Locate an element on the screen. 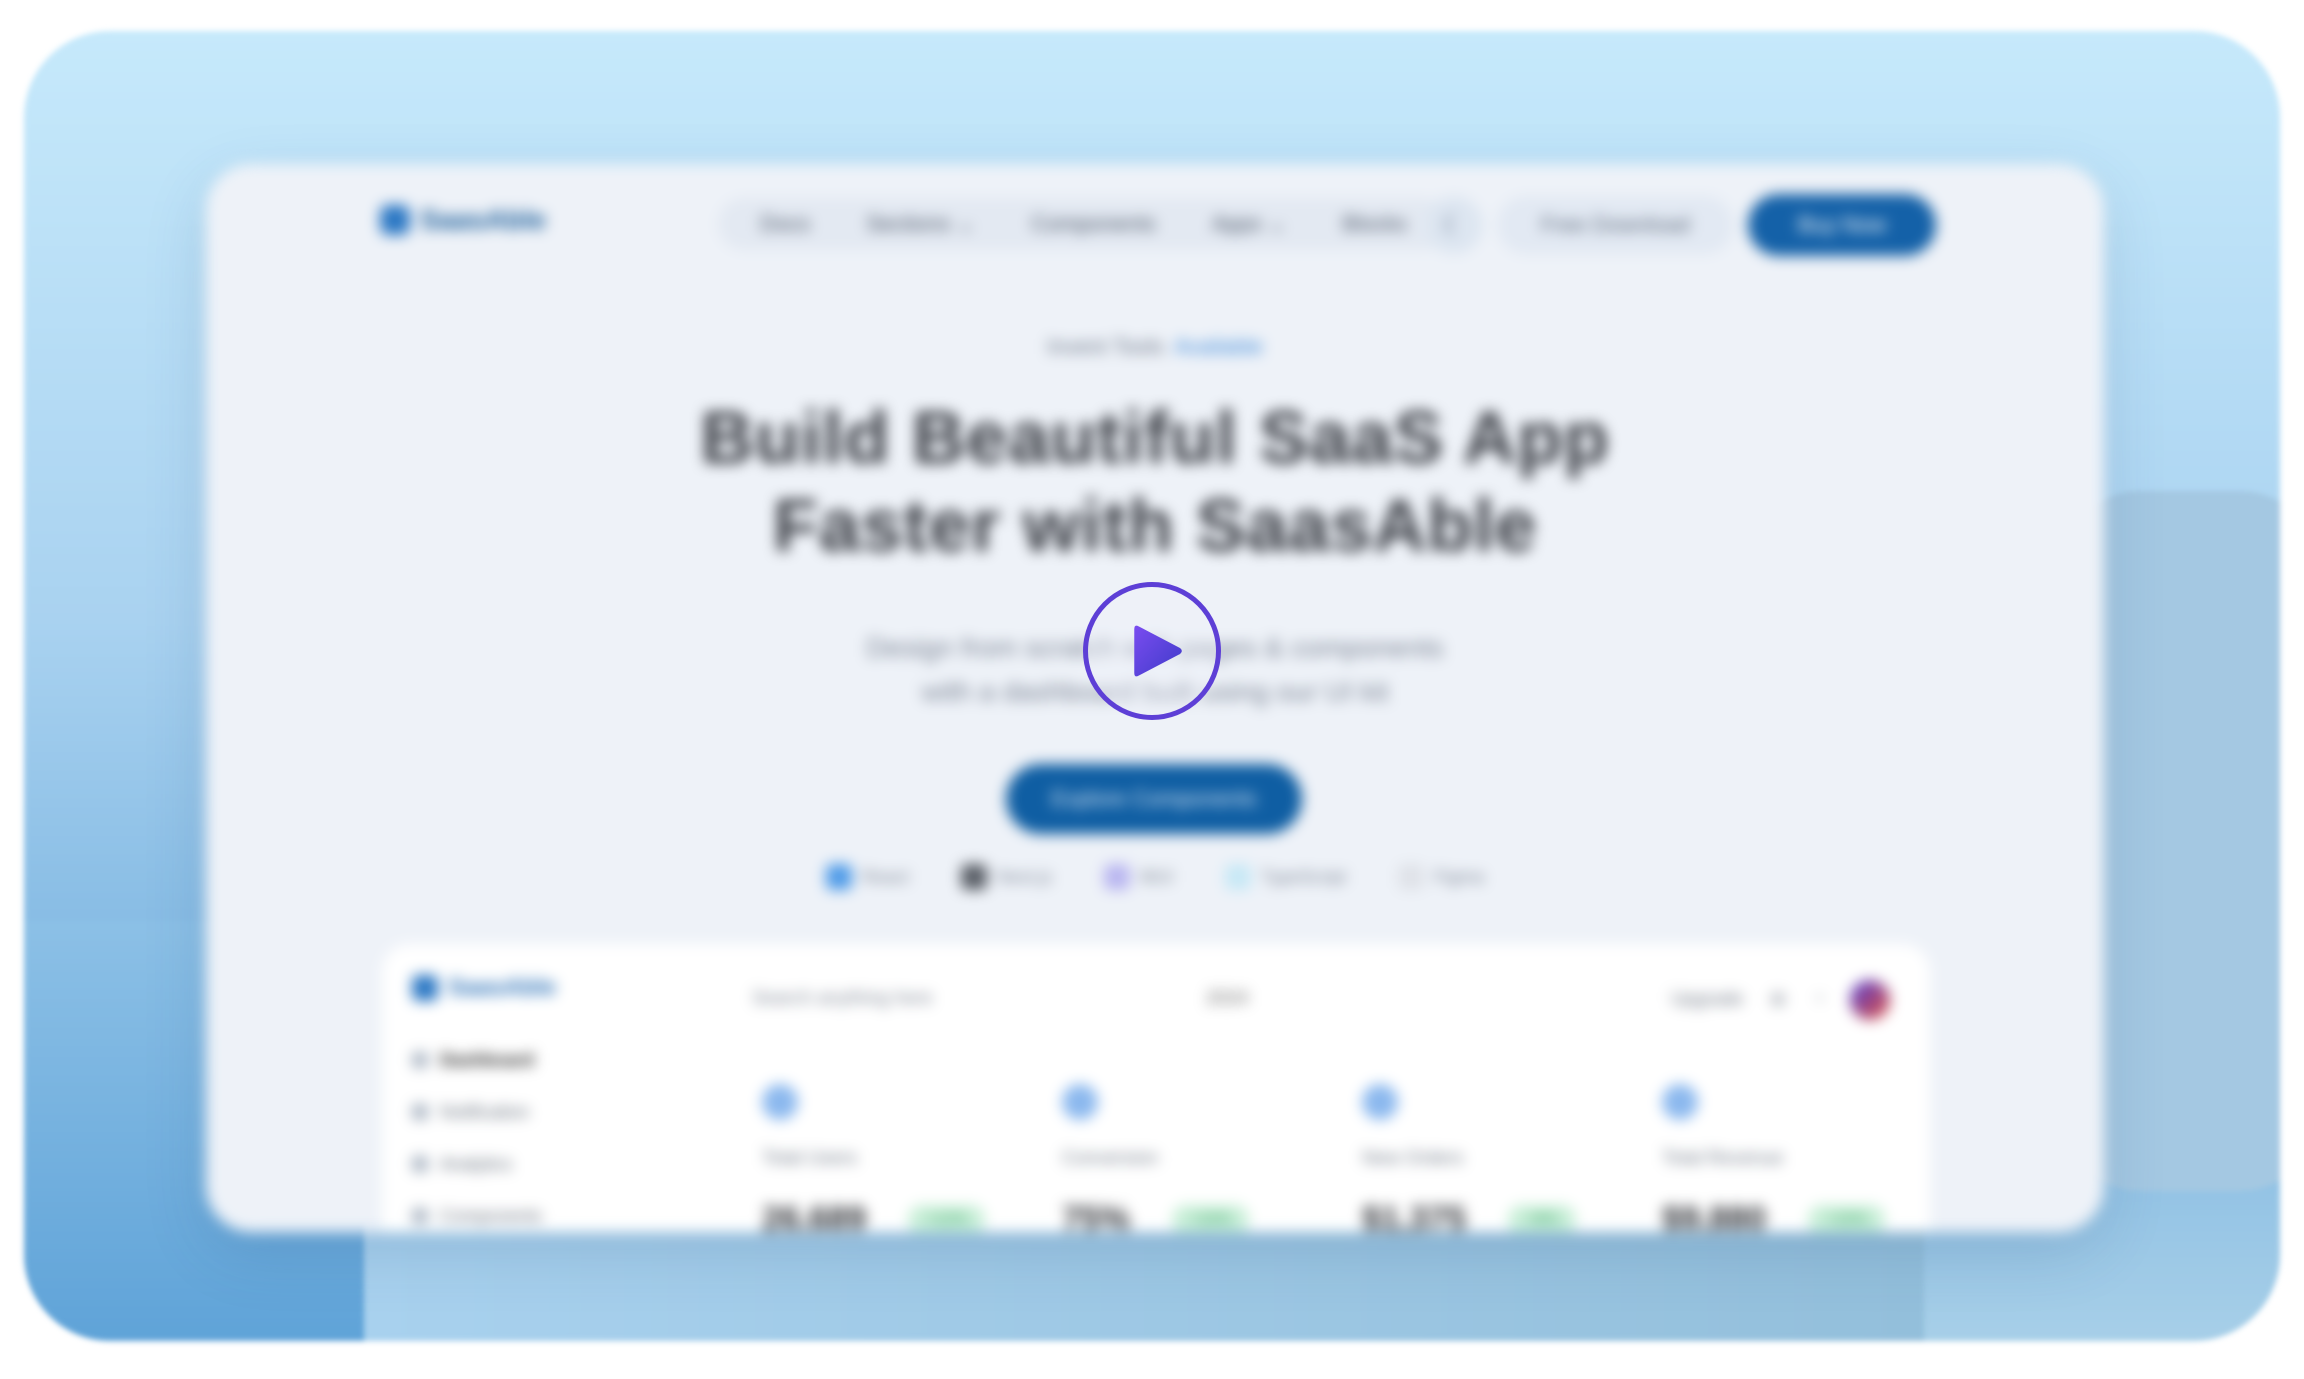 The image size is (2304, 1379). mui-icon is located at coordinates (1116, 877).